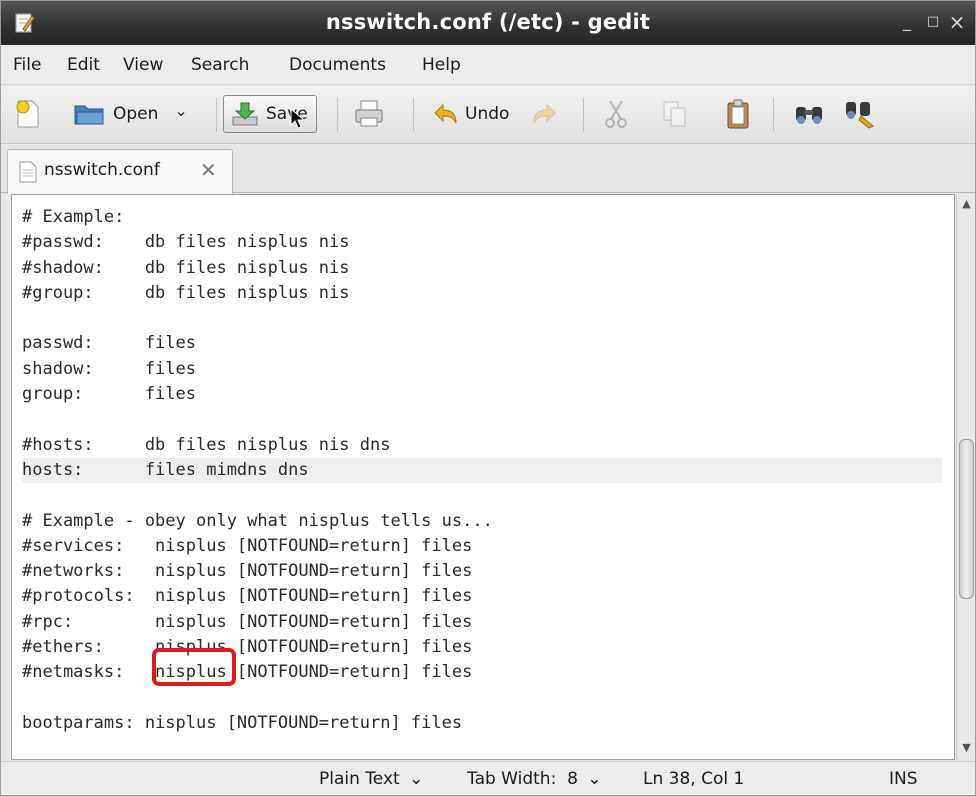 The image size is (976, 796). I want to click on save-download-icon, so click(245, 114).